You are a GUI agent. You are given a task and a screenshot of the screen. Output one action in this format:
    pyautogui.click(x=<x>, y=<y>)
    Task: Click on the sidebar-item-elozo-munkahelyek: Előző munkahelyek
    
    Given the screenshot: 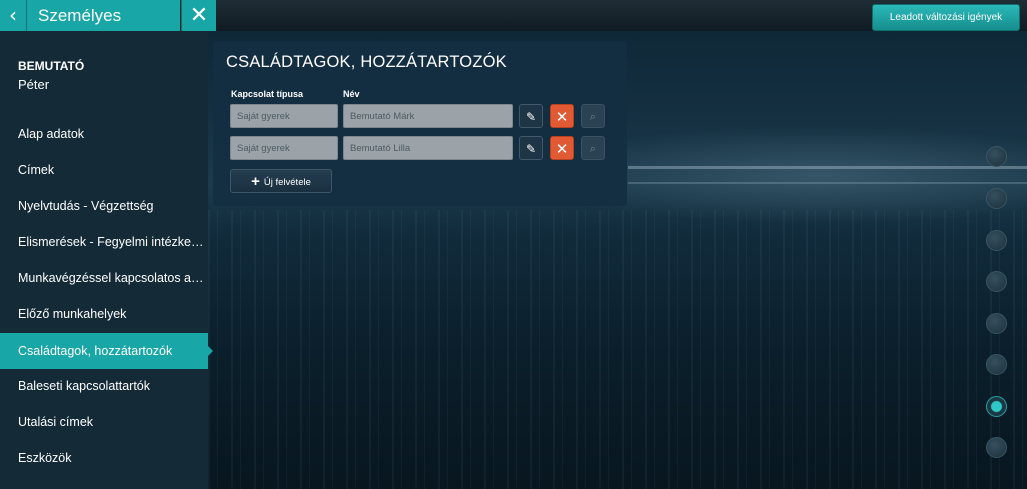 What is the action you would take?
    pyautogui.click(x=104, y=314)
    